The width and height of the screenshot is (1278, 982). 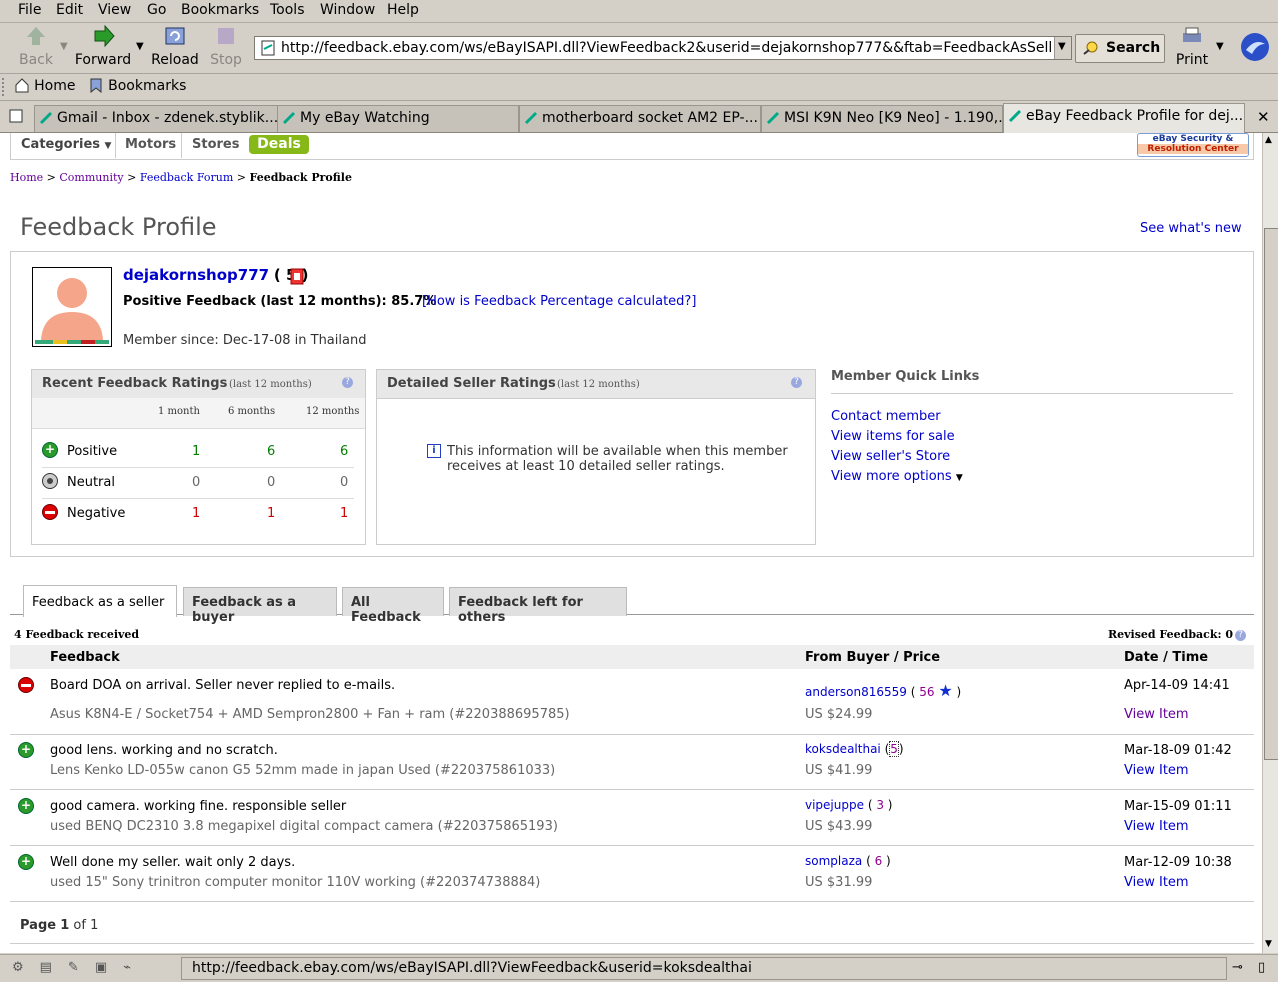 I want to click on view-more-options-label: View more options, so click(x=891, y=476).